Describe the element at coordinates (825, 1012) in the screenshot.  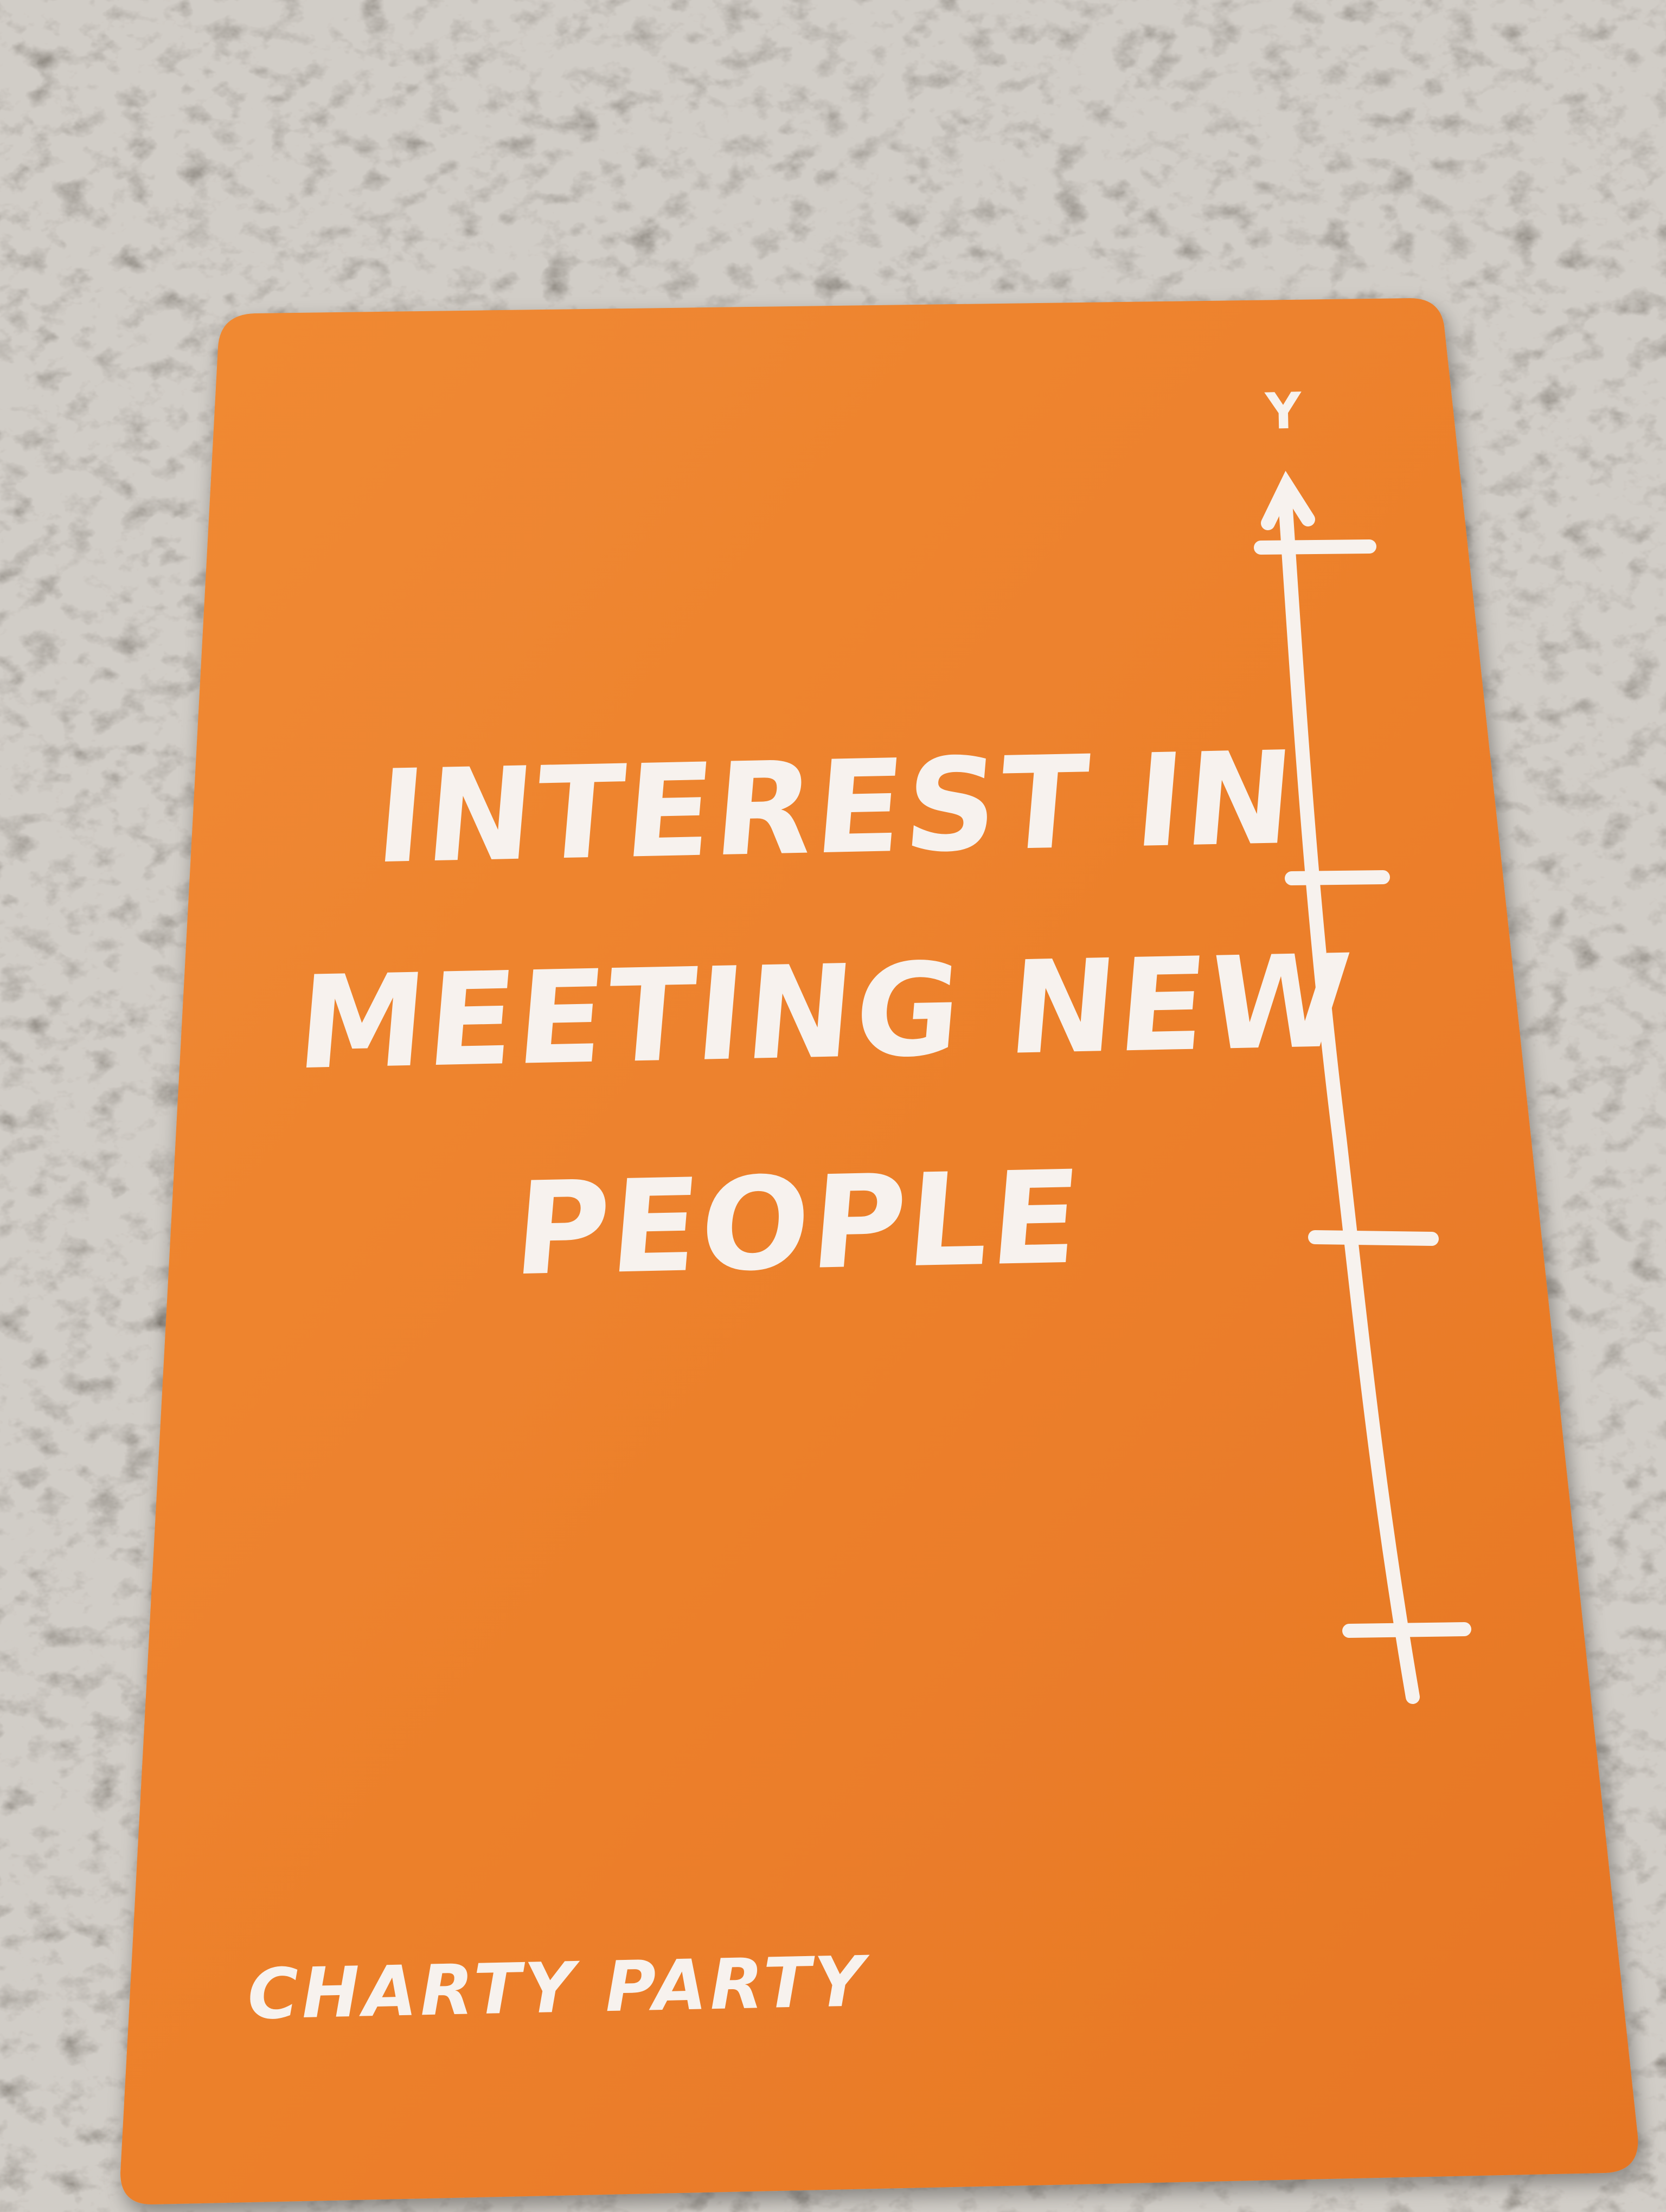
I see `card-title-line-2: MEETING NEW` at that location.